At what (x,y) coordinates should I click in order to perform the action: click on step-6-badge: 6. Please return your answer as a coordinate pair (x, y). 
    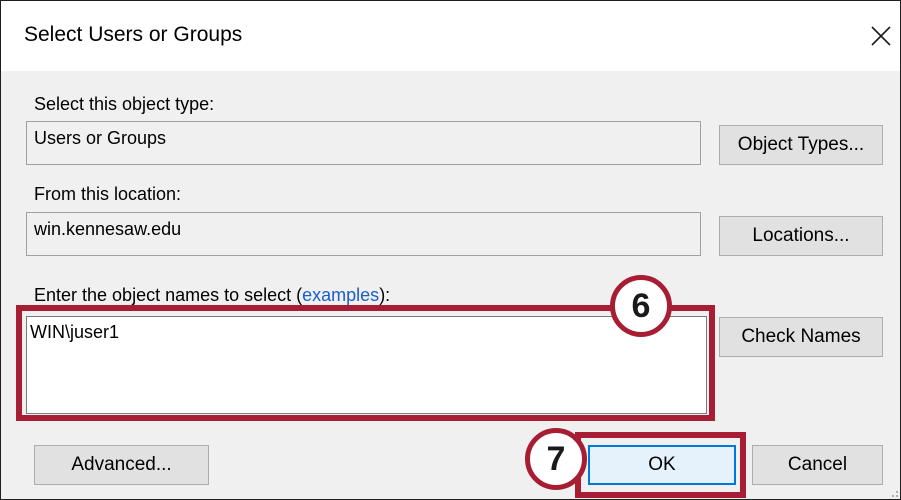
    Looking at the image, I should click on (641, 306).